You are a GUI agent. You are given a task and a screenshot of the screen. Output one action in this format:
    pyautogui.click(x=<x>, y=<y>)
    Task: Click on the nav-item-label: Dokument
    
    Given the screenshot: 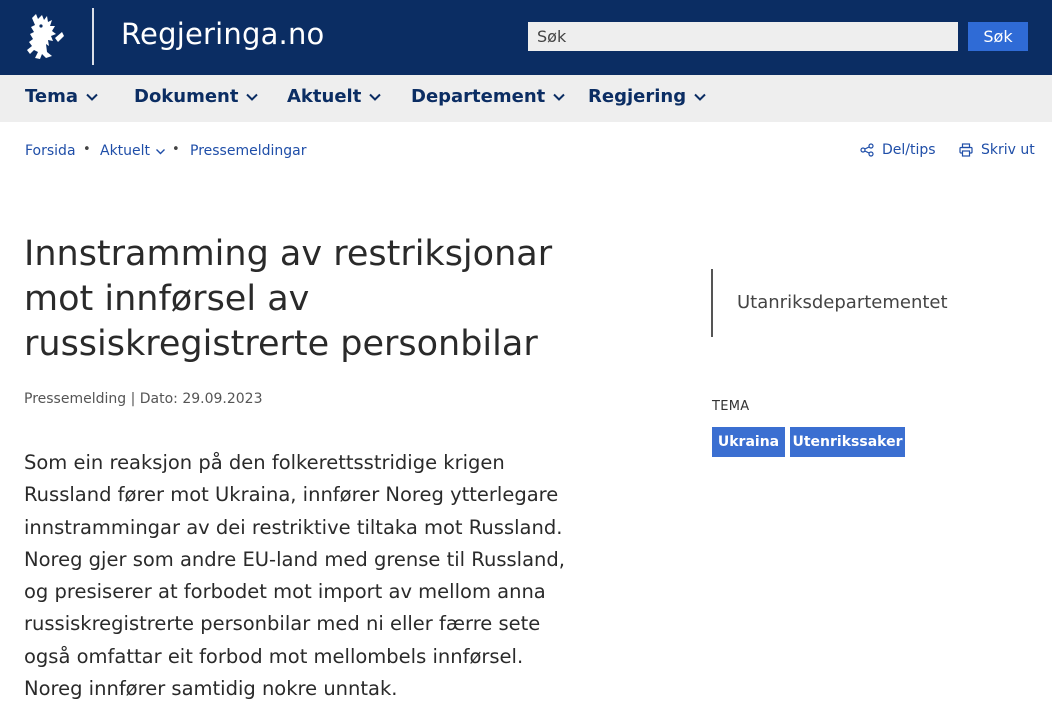 What is the action you would take?
    pyautogui.click(x=186, y=96)
    